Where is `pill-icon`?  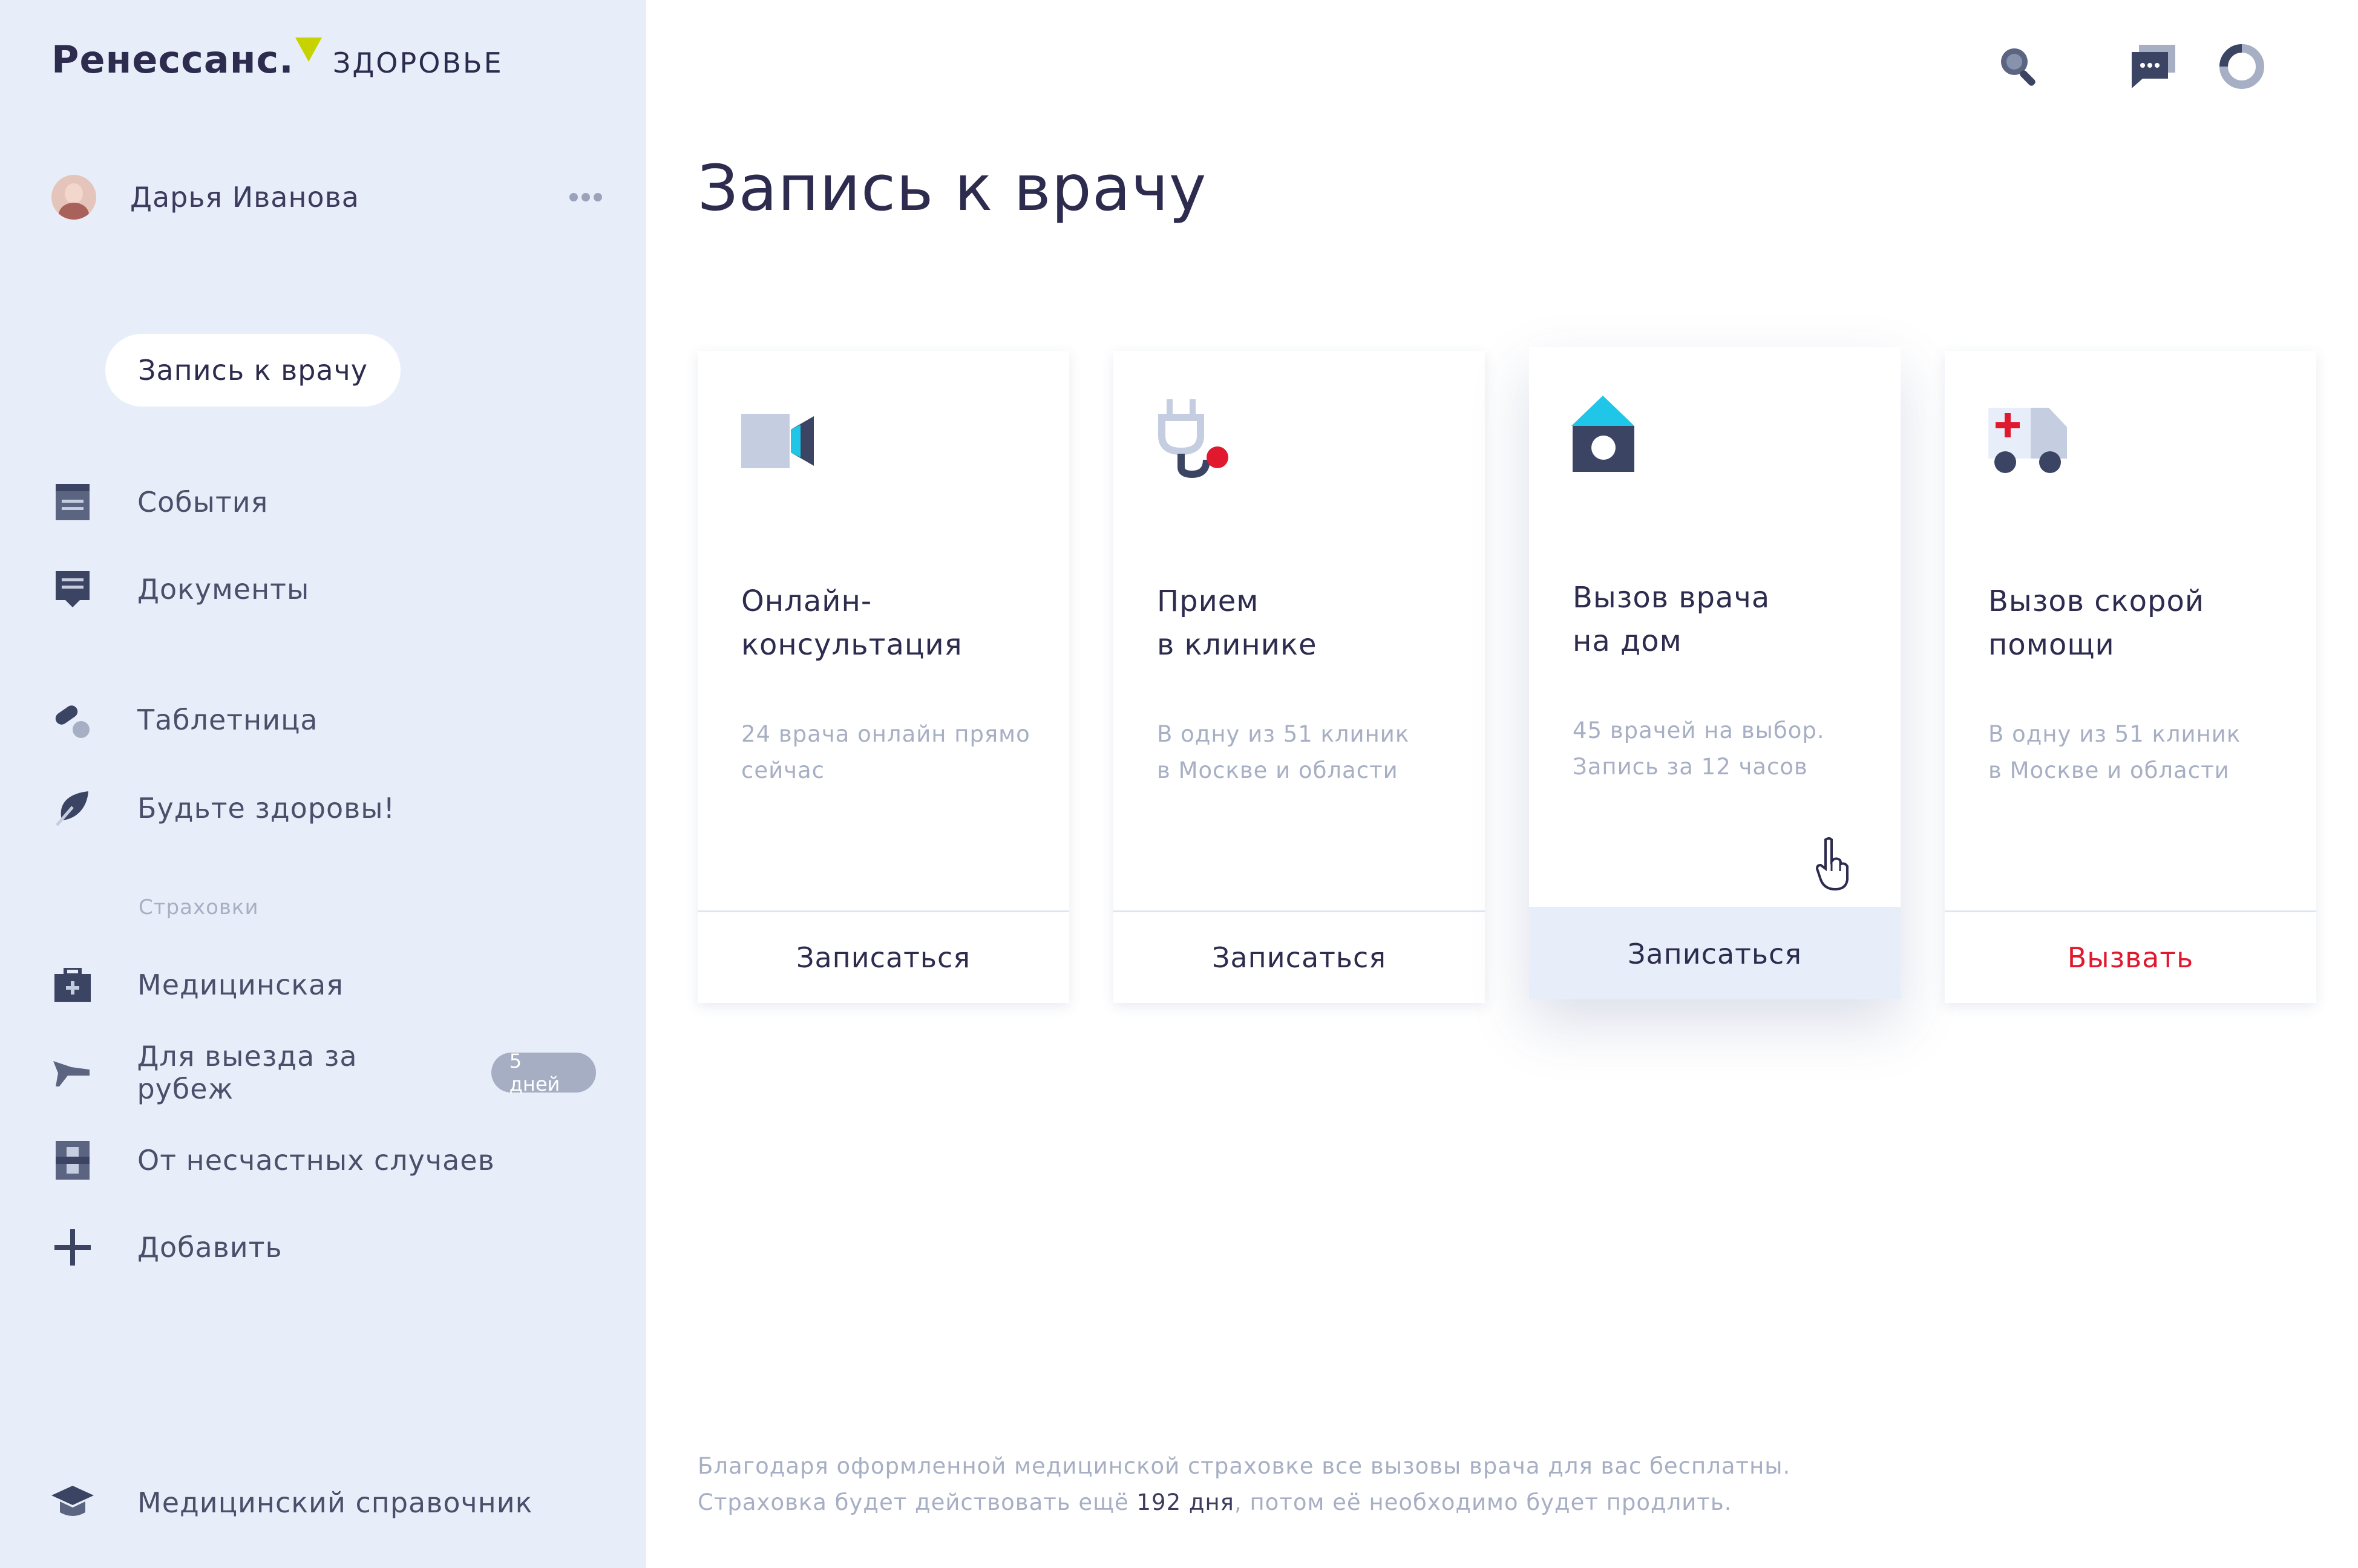 pill-icon is located at coordinates (73, 720).